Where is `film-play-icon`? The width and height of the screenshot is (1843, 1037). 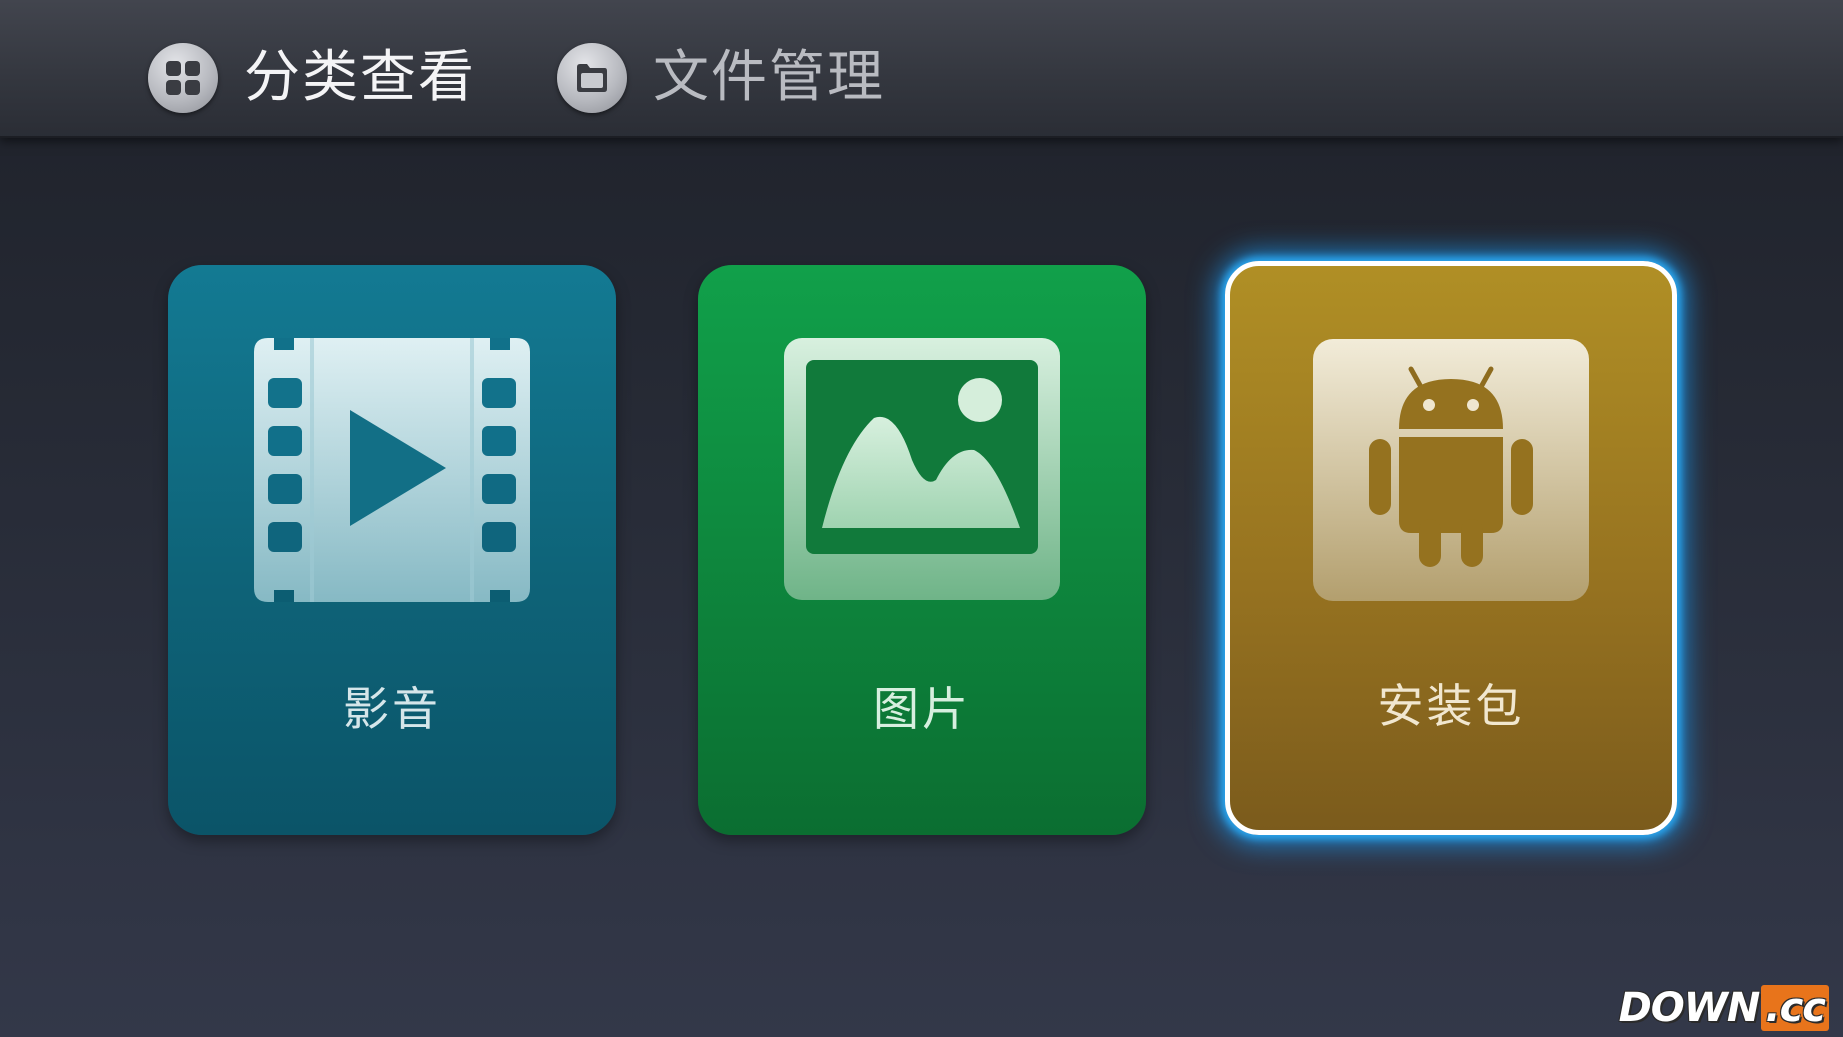
film-play-icon is located at coordinates (392, 472).